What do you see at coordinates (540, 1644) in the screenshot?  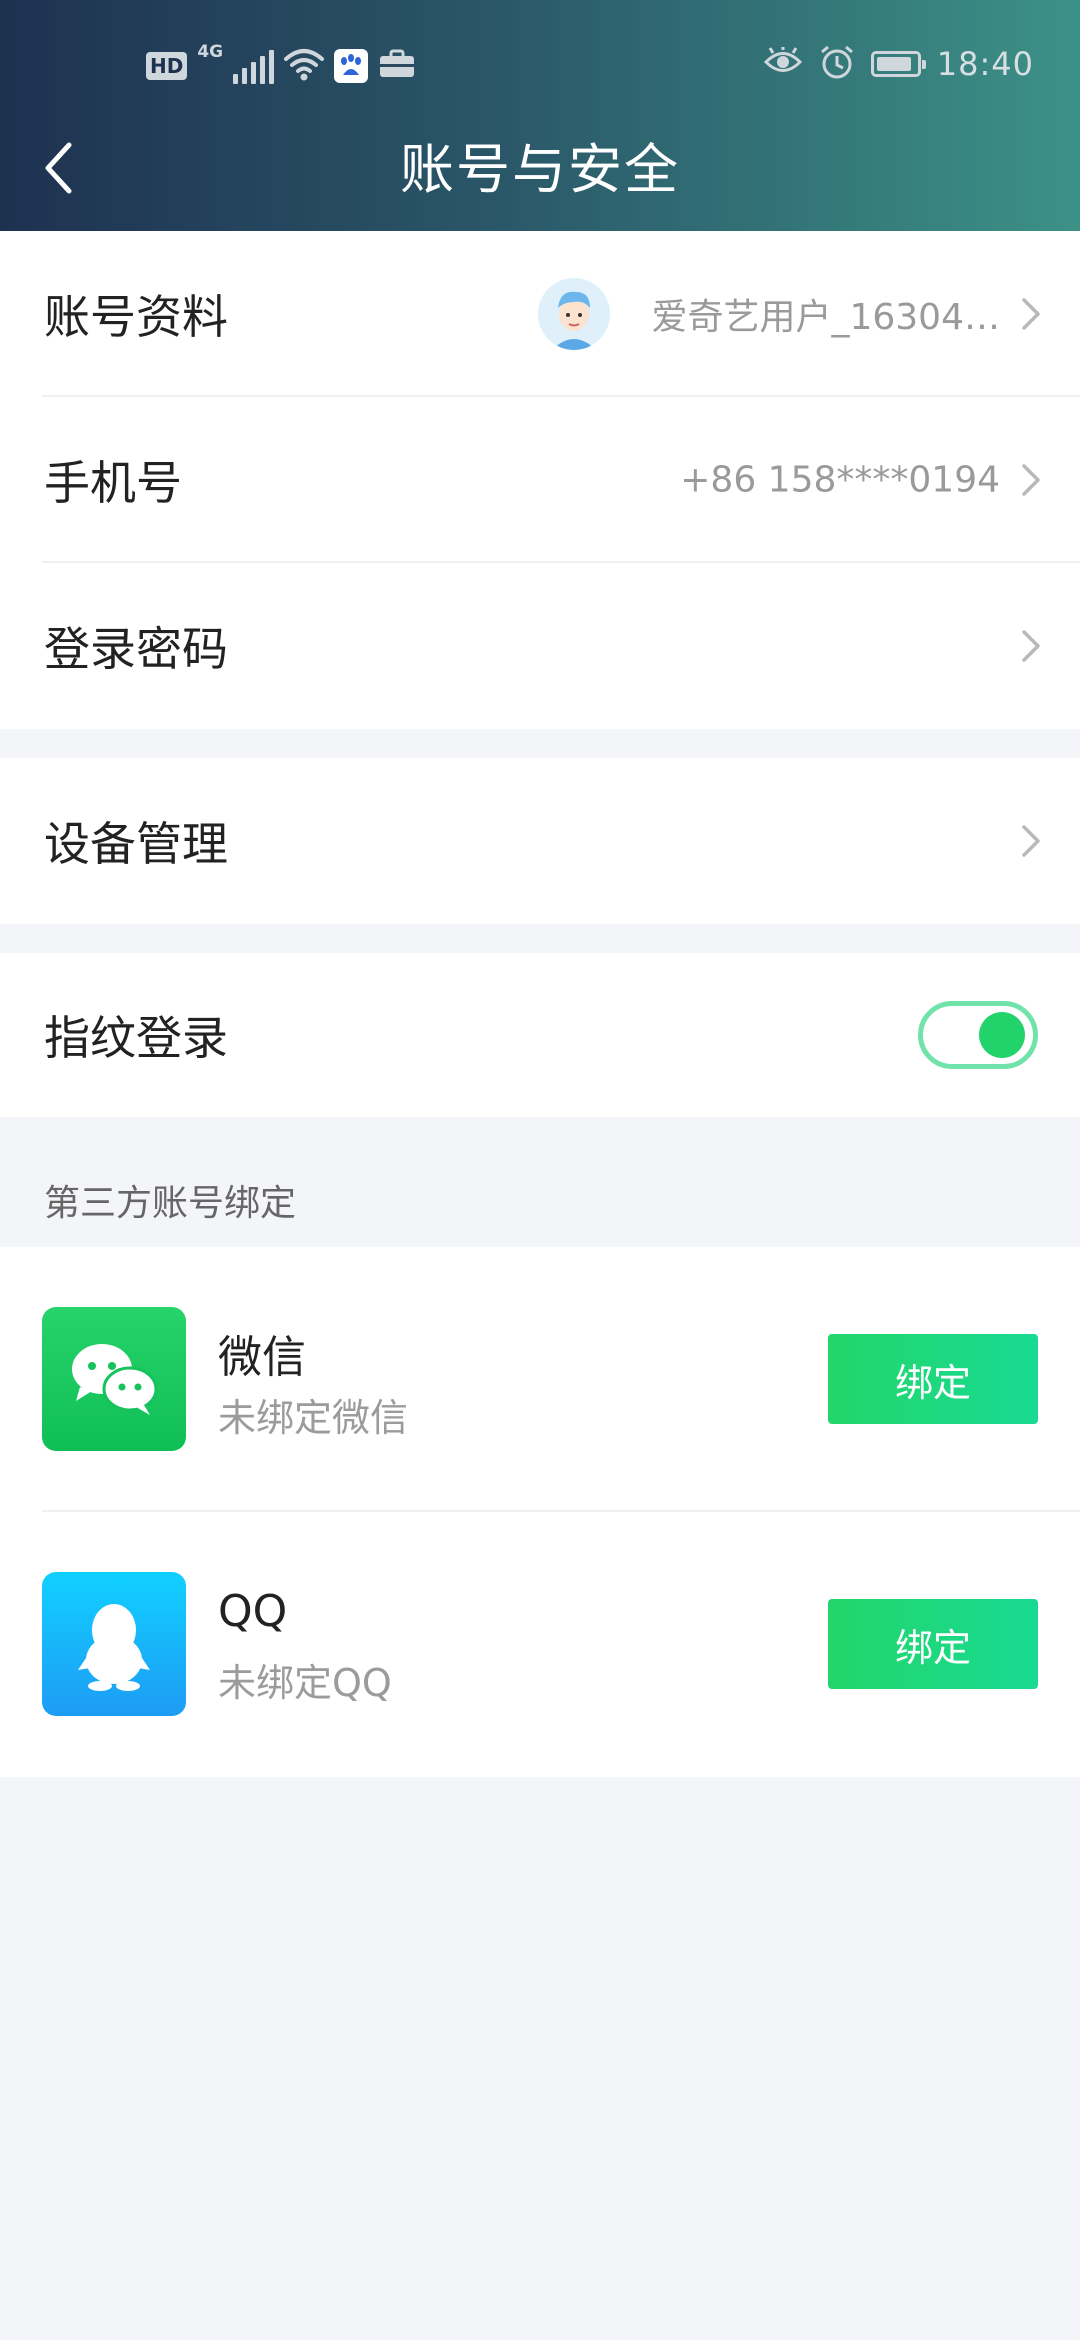 I see `qq-bind-row: QQ 未绑定QQ 绑定` at bounding box center [540, 1644].